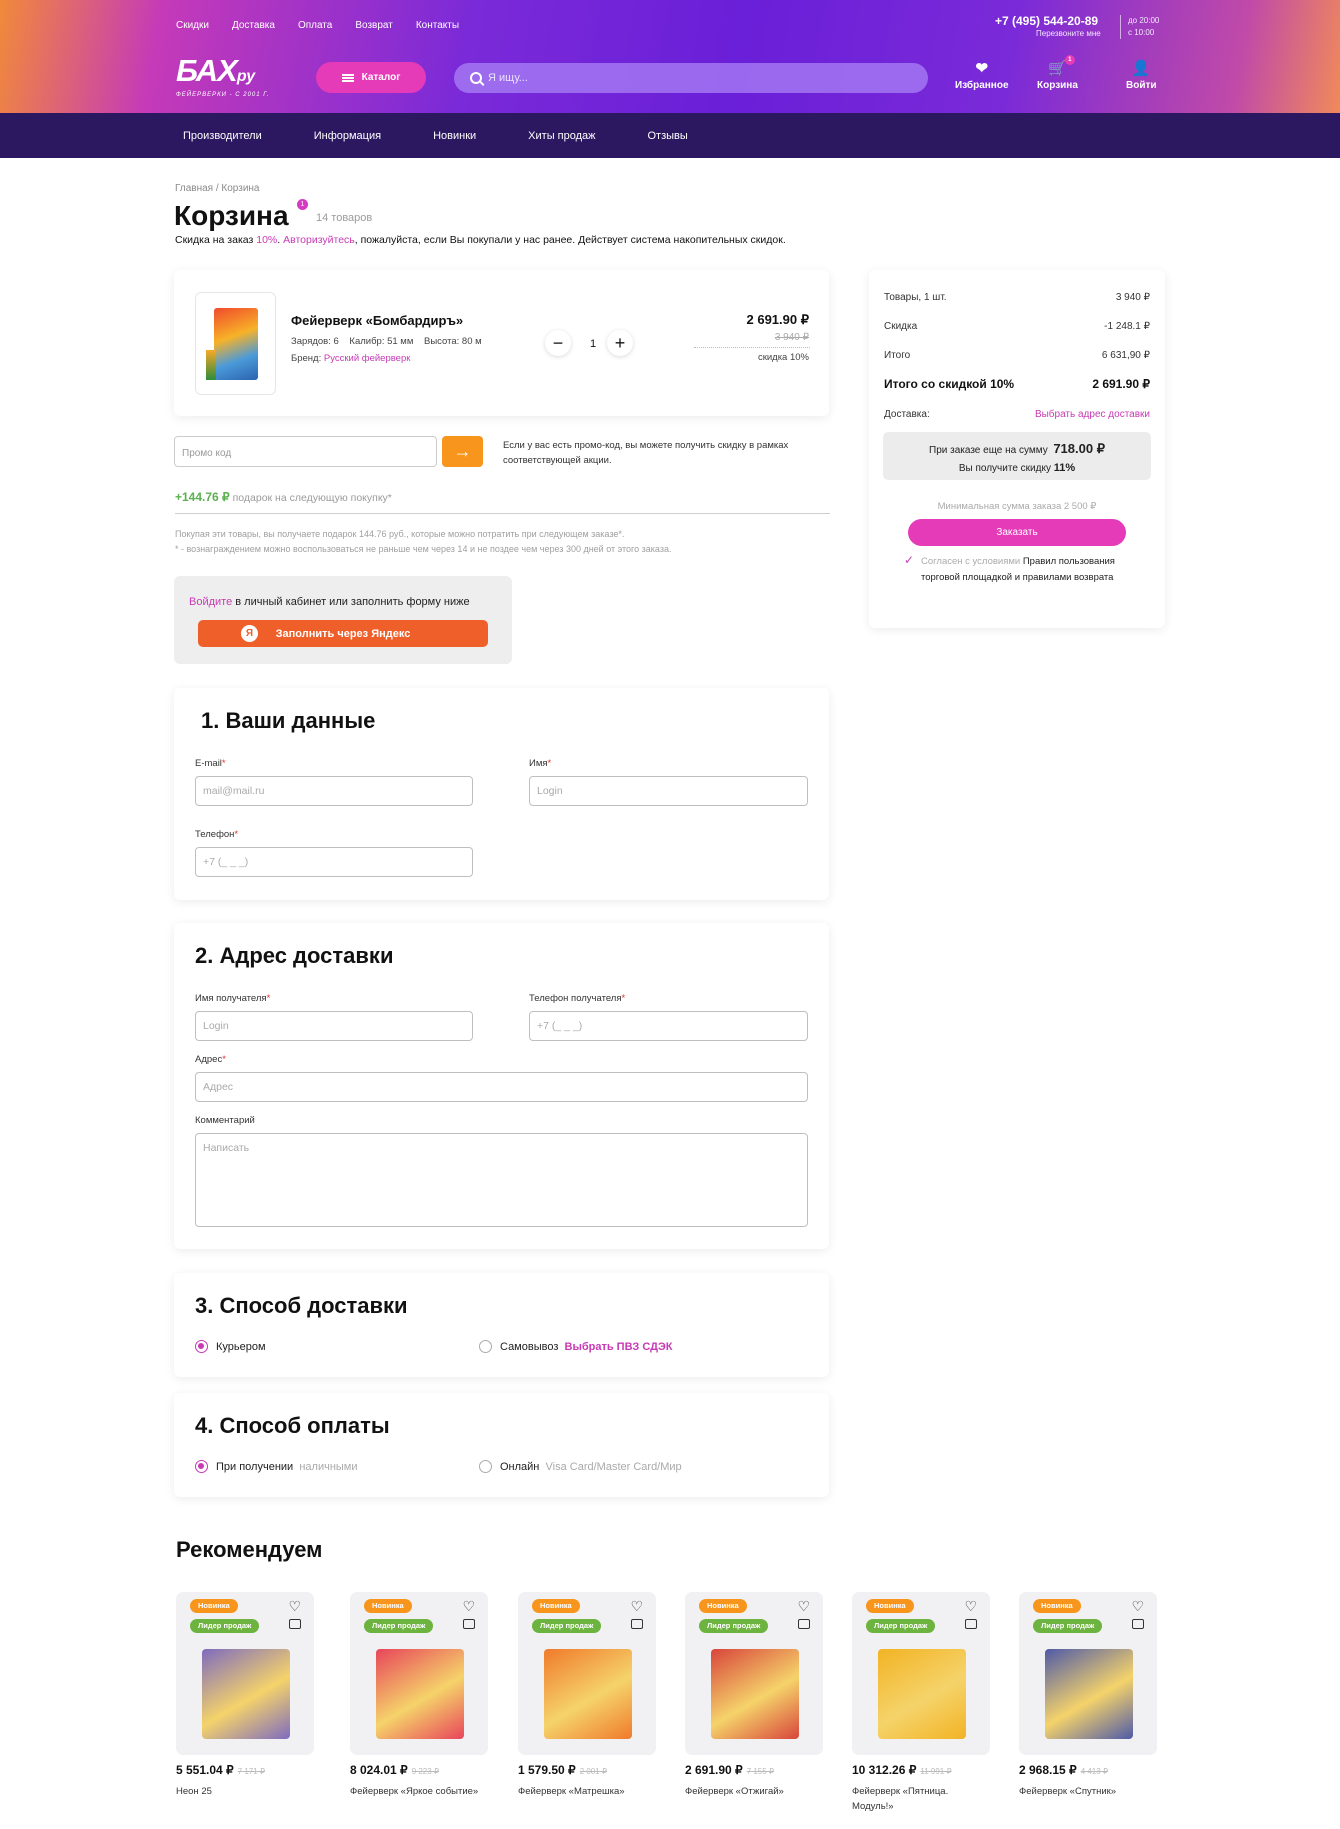 Image resolution: width=1340 pixels, height=1829 pixels. I want to click on product-name: Фейерверк «Бомбардиръ», so click(377, 320).